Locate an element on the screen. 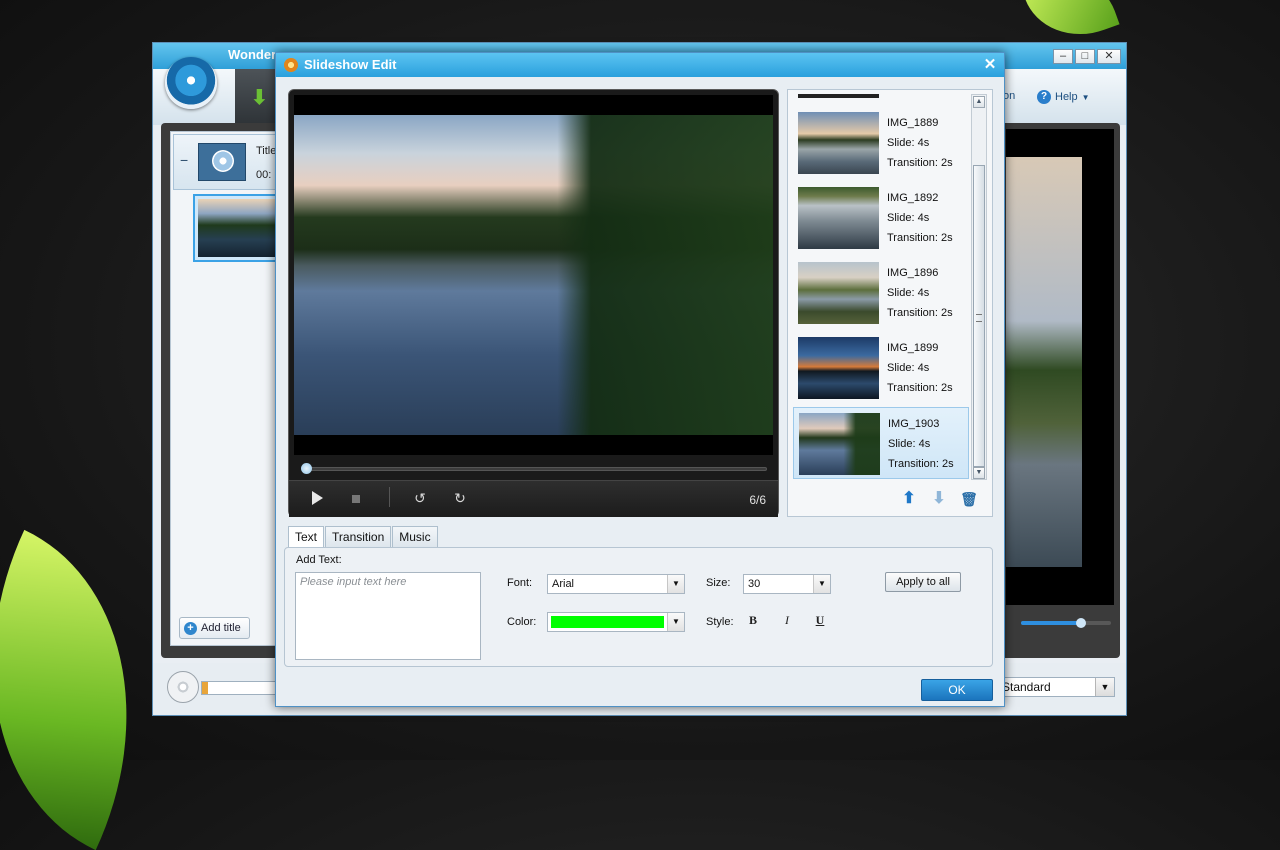 This screenshot has height=850, width=1280. player-controls: ↺ ↻ 6/6 is located at coordinates (533, 498).